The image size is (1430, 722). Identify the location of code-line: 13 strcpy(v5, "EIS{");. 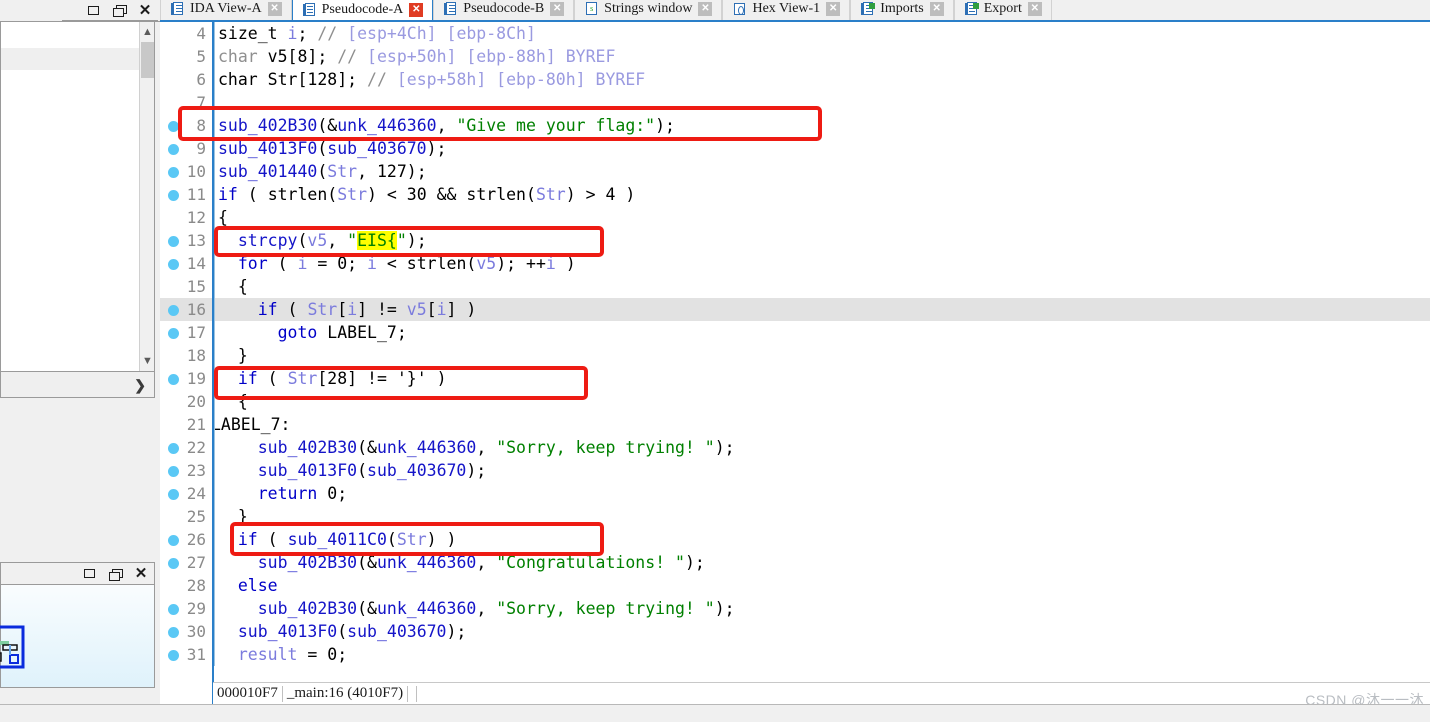
(795, 240).